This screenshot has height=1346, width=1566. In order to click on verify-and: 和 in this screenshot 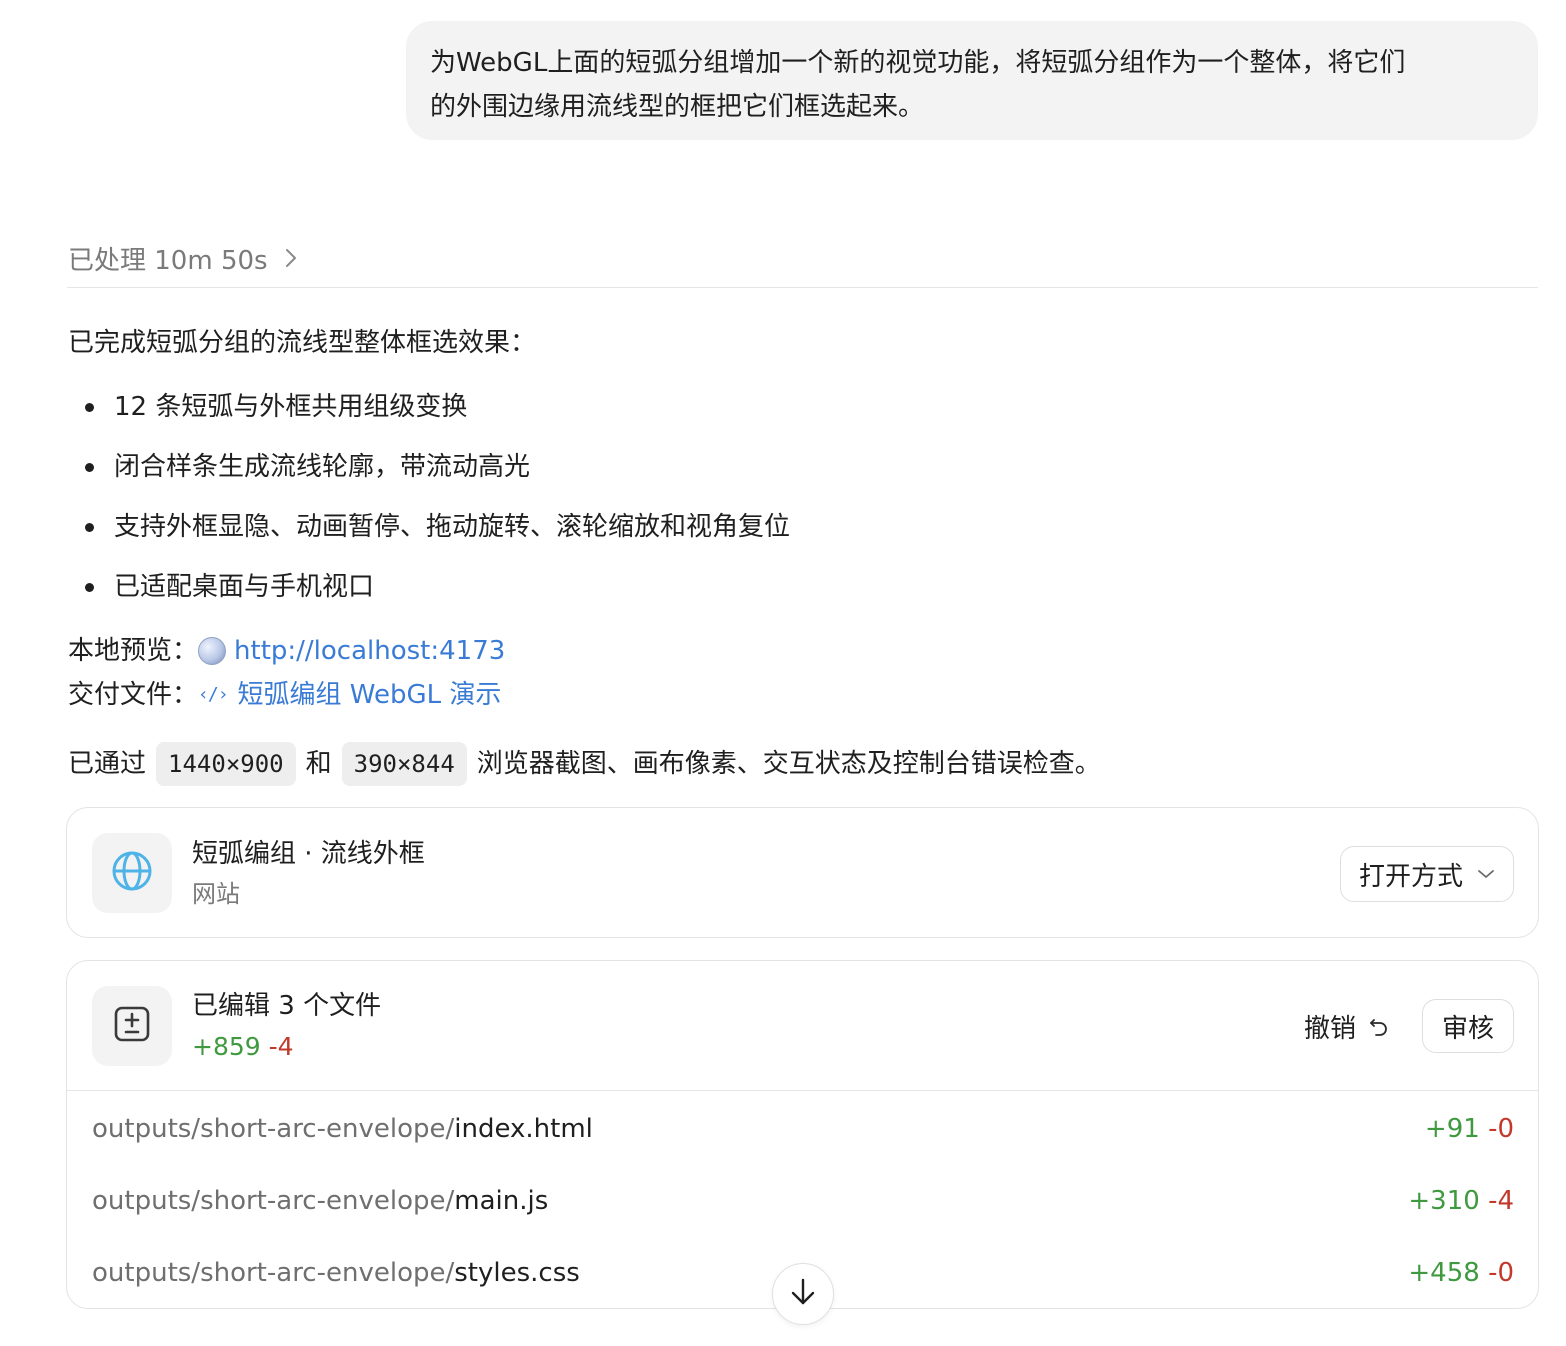, I will do `click(318, 764)`.